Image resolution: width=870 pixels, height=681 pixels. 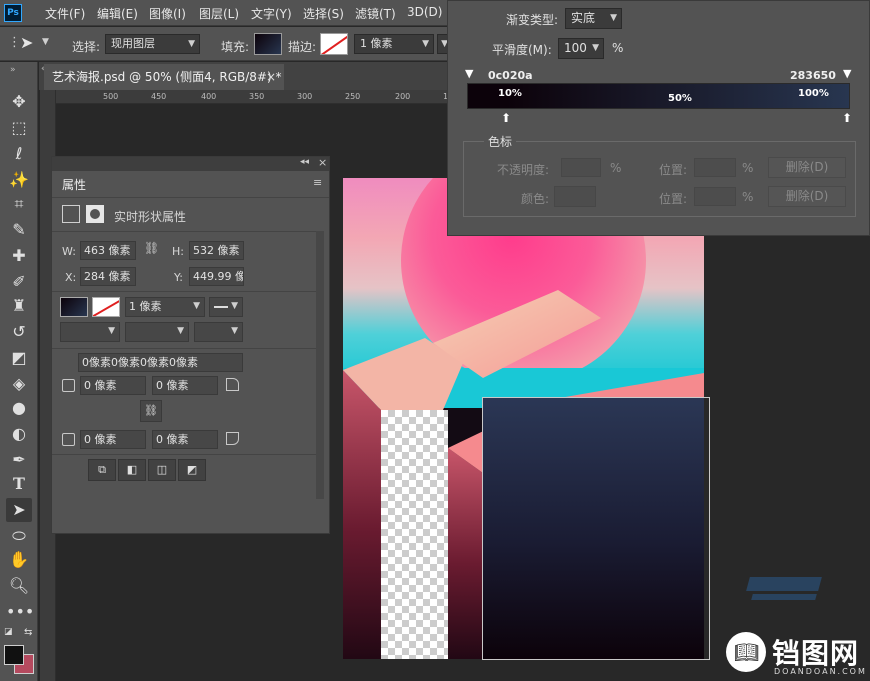 I want to click on smoothness-unit: %, so click(x=618, y=48).